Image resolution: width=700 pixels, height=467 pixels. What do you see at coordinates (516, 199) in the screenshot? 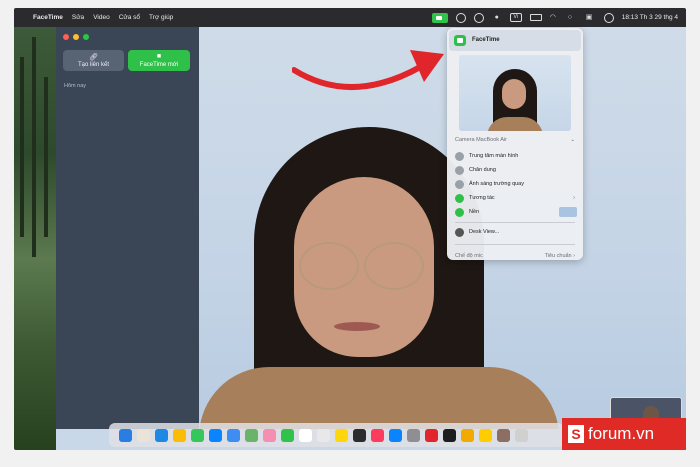
I see `menu-item-reactions: Tương tác ›` at bounding box center [516, 199].